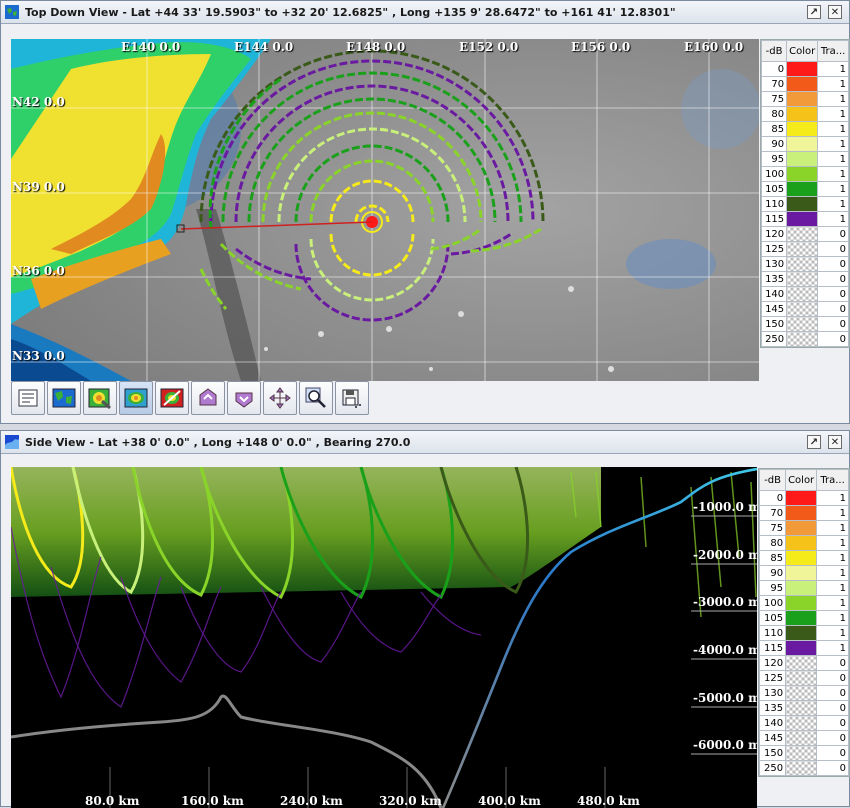  I want to click on side-legend-row: 85 1, so click(803, 558).